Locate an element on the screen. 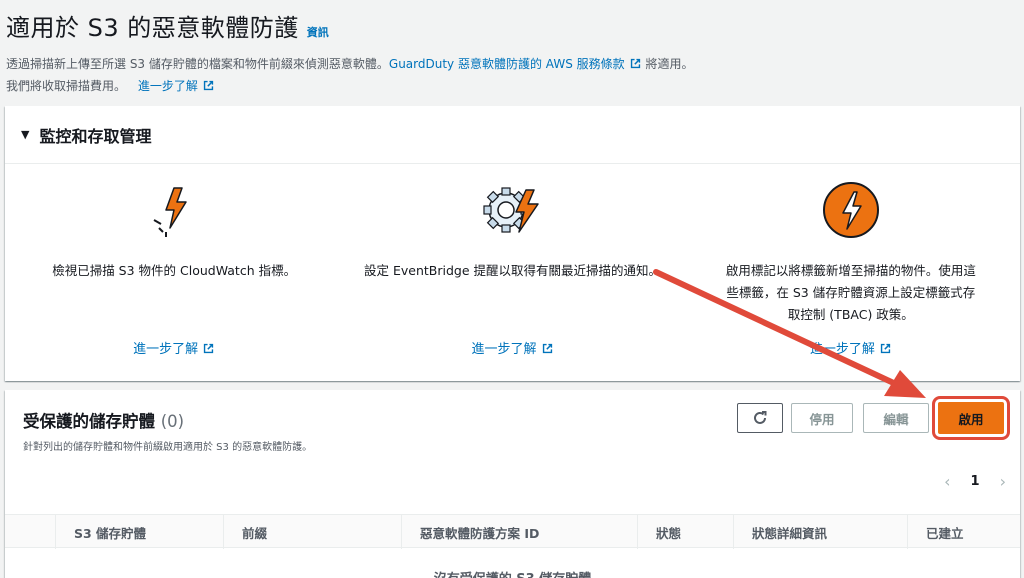  eventbridge-learn-more-link: 進一步了解 is located at coordinates (512, 347).